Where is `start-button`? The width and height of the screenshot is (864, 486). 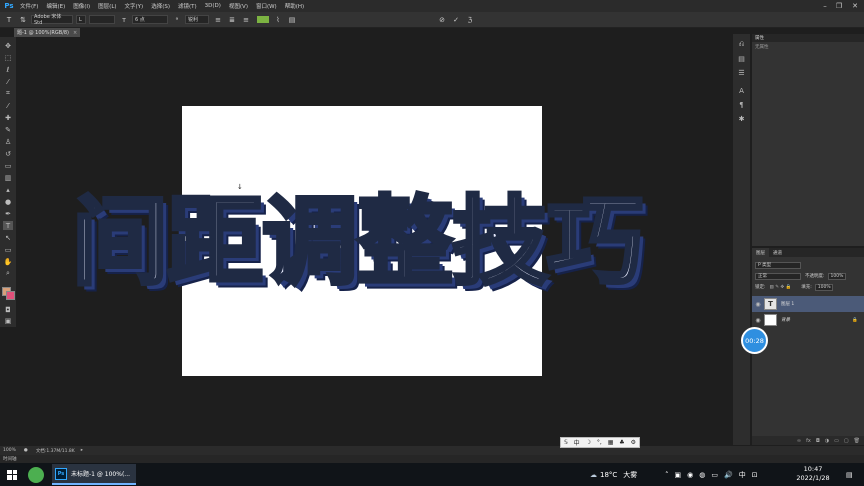 start-button is located at coordinates (12, 474).